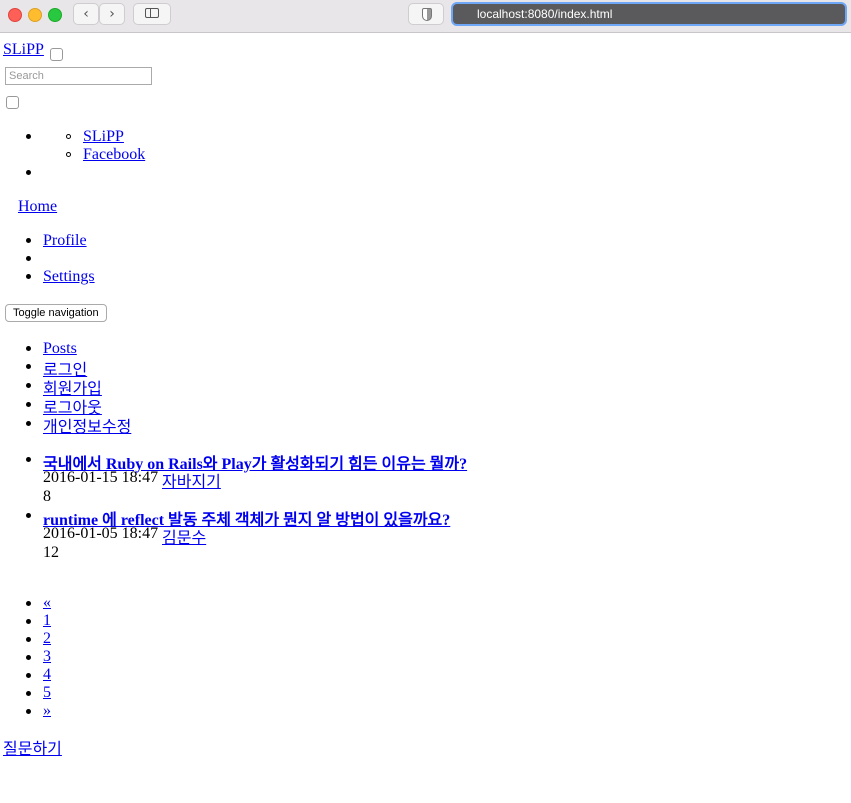 Image resolution: width=851 pixels, height=803 pixels. Describe the element at coordinates (55, 15) in the screenshot. I see `zoom-window-button` at that location.